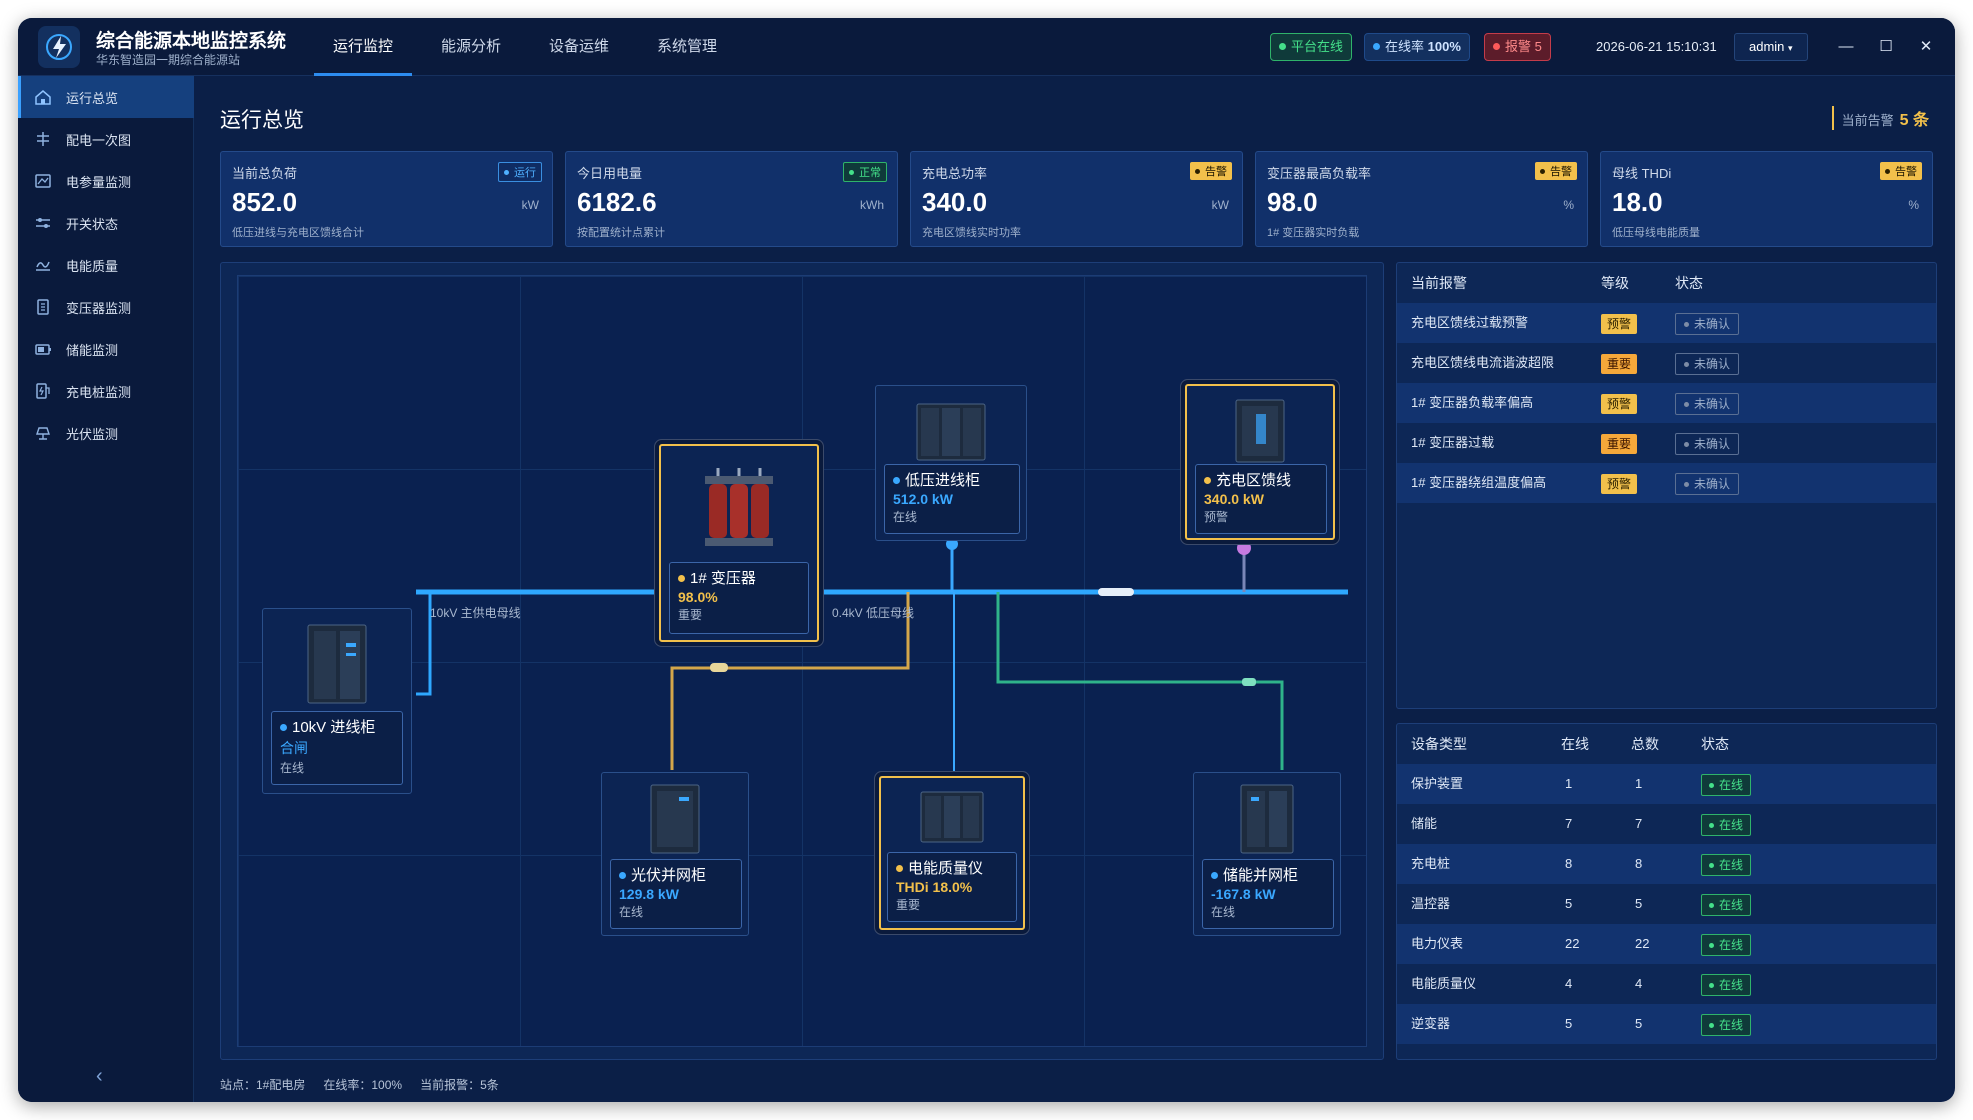 This screenshot has width=1973, height=1120. What do you see at coordinates (1666, 403) in the screenshot?
I see `alarm-row: 1# 变压器负载率偏高 预警 未确认` at bounding box center [1666, 403].